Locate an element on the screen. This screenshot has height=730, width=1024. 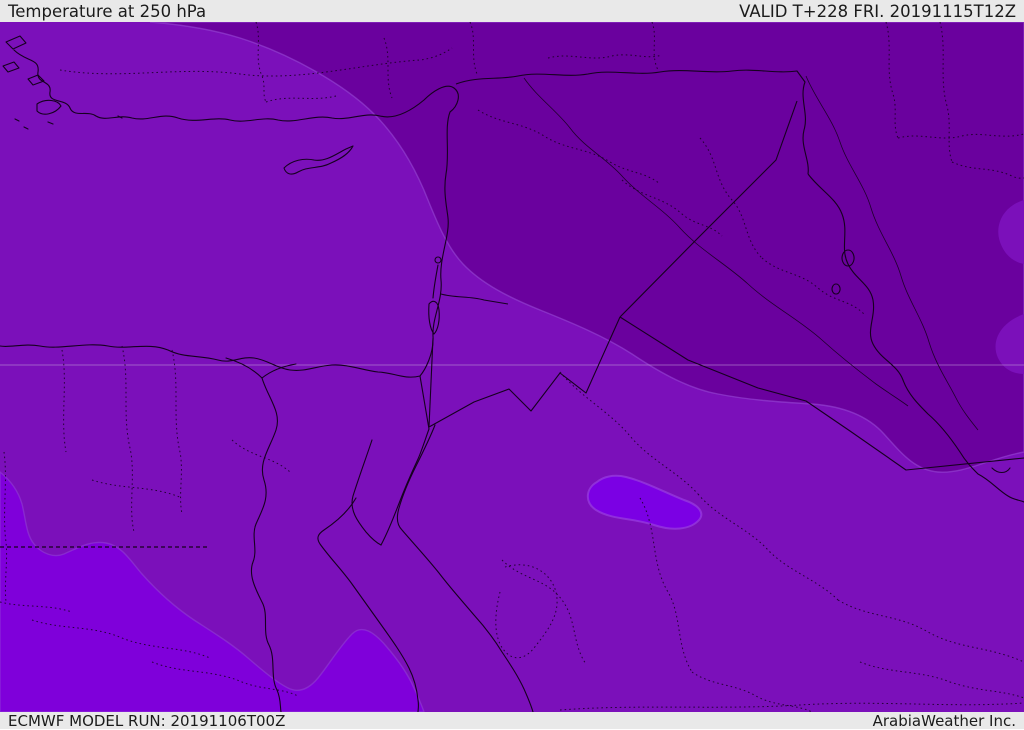
credit-label: ArabiaWeather Inc. is located at coordinates (944, 721).